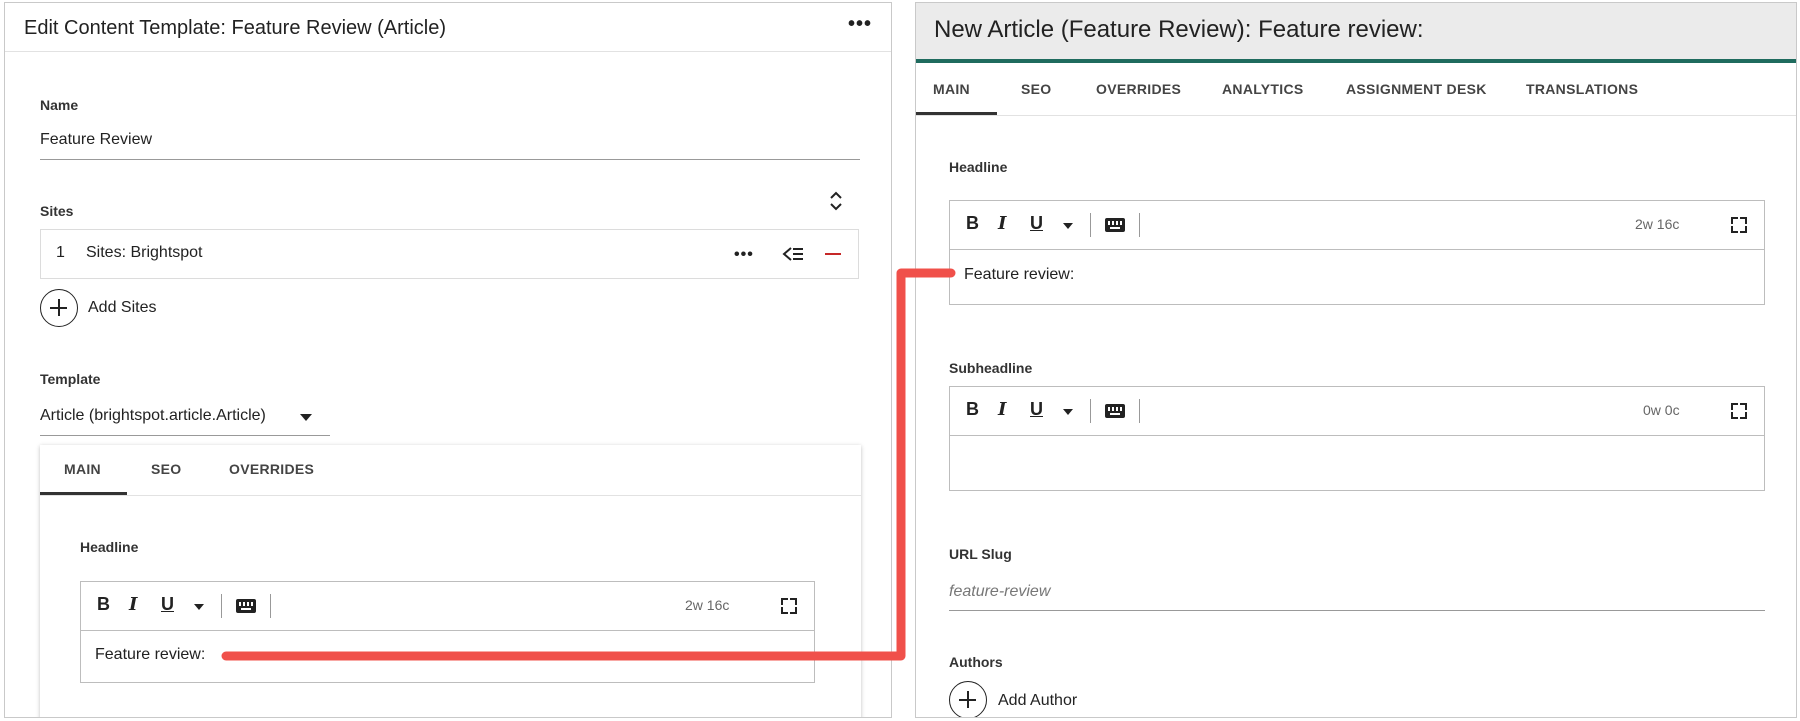 Image resolution: width=1800 pixels, height=721 pixels. Describe the element at coordinates (449, 254) in the screenshot. I see `sites-item-row: 1 Sites: Brightspot •••` at that location.